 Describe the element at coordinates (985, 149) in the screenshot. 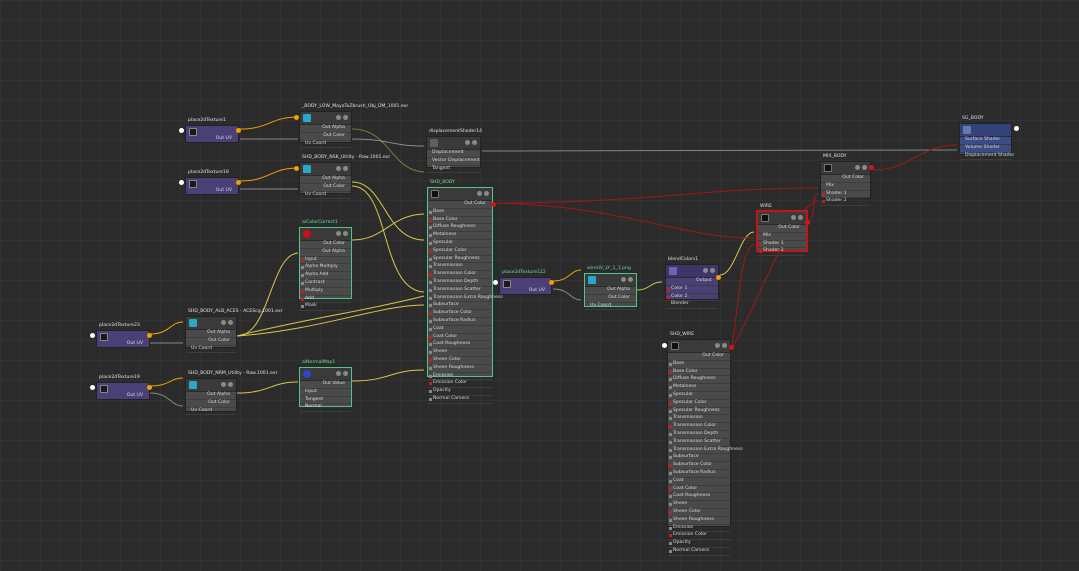

I see `volume-shader-input: Volume Shader` at that location.